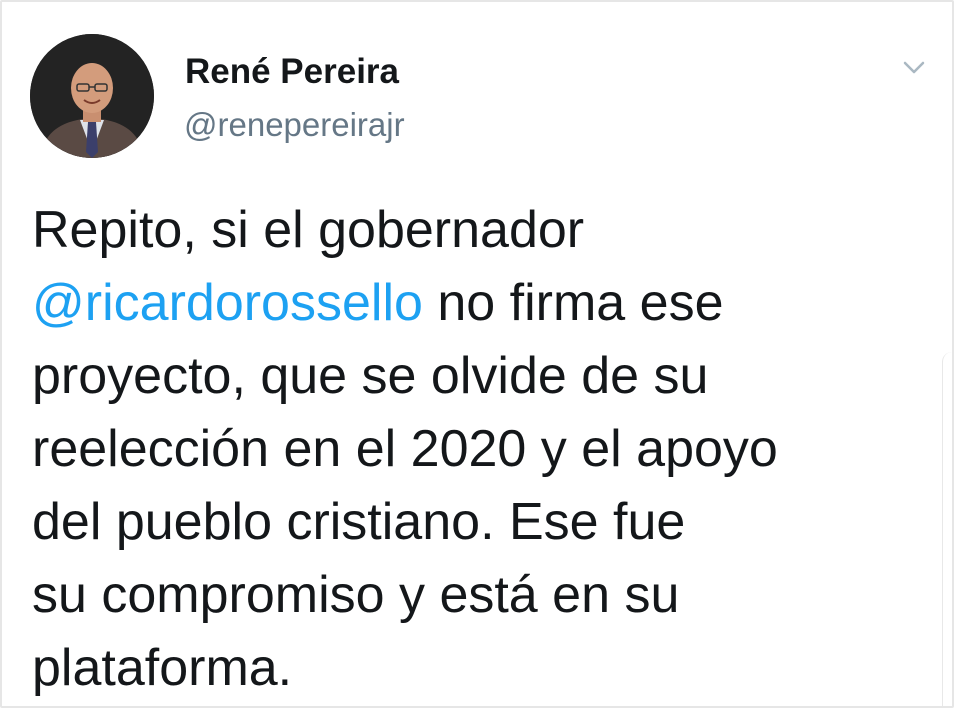  Describe the element at coordinates (162, 668) in the screenshot. I see `tweet-text-line: plataforma.` at that location.